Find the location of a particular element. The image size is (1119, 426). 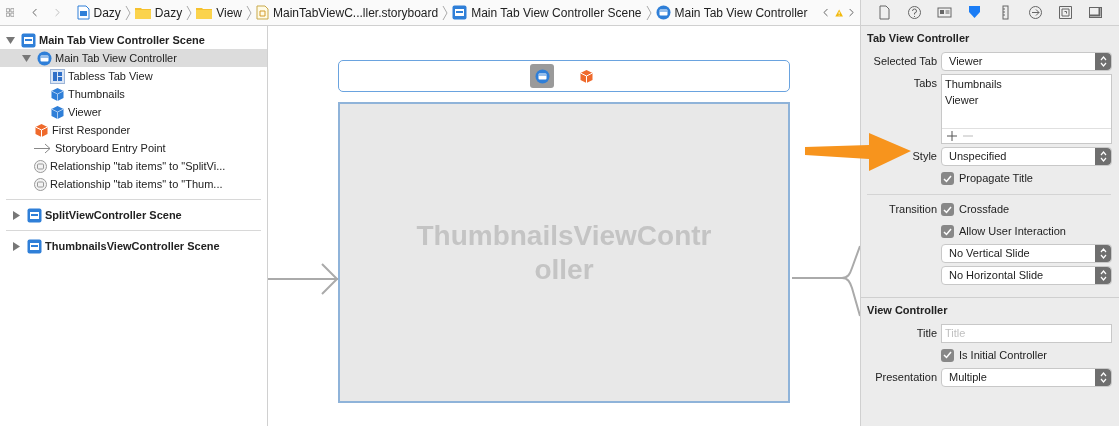

outline-item: Main Tab View Controller Scene is located at coordinates (133, 40).